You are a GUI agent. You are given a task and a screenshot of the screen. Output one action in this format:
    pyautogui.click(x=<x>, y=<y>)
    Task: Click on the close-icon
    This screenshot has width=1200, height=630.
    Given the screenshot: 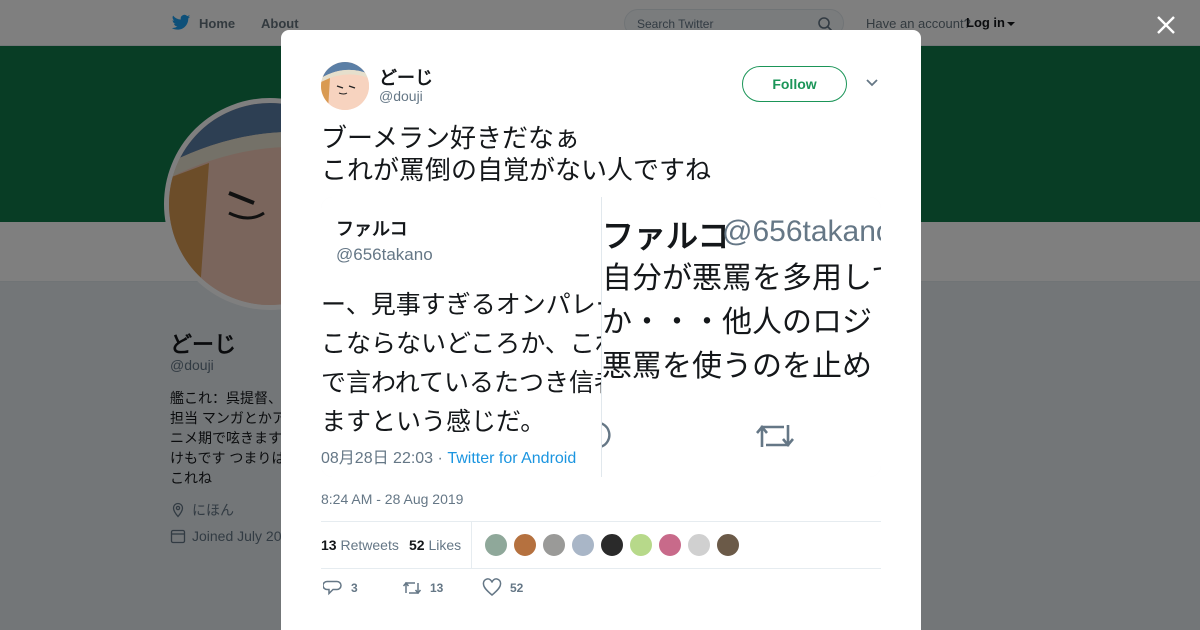 What is the action you would take?
    pyautogui.click(x=1166, y=25)
    